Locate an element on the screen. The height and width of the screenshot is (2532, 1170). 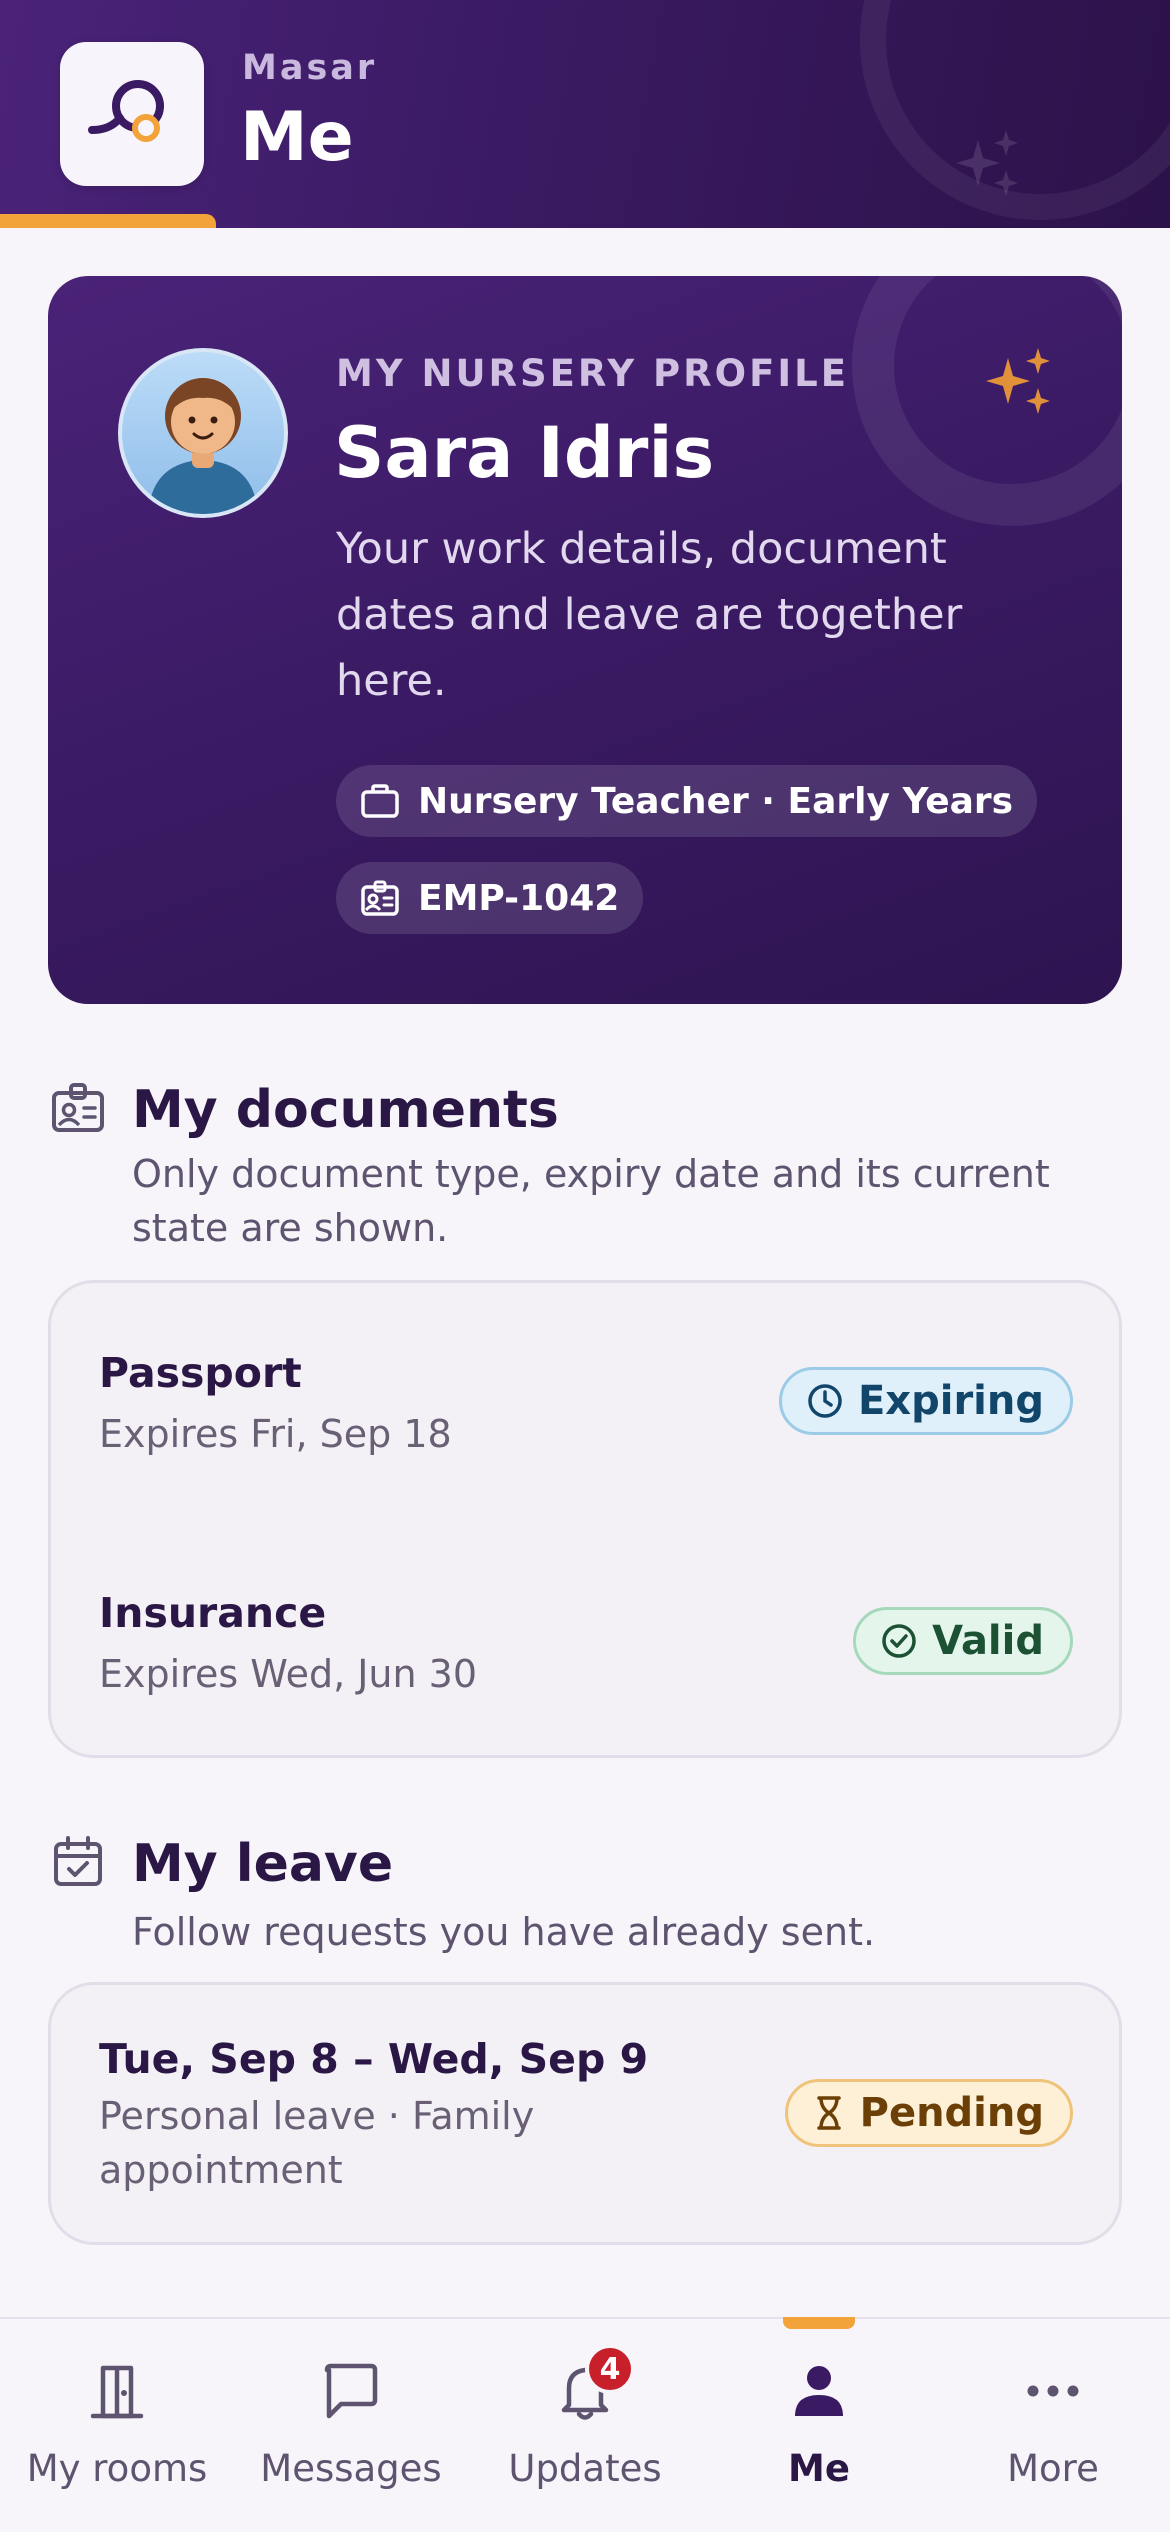
active-tab-indicator is located at coordinates (819, 2323).